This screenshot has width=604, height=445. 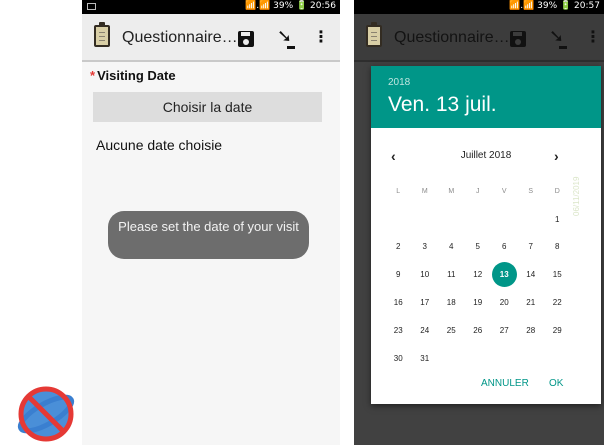 I want to click on status-bar: 📶.📶 39% 🔋 20:56, so click(x=211, y=7).